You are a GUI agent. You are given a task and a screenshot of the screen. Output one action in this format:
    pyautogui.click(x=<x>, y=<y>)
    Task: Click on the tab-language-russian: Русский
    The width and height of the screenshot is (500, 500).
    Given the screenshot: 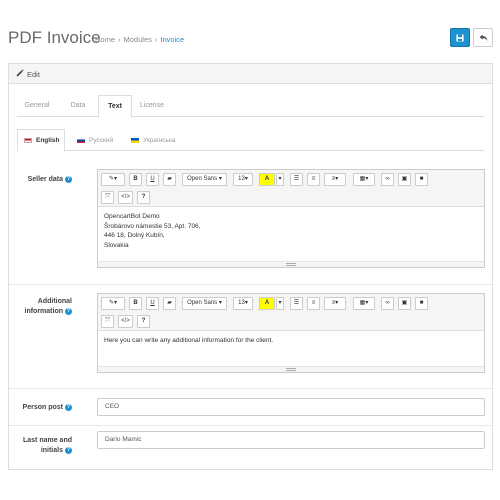 What is the action you would take?
    pyautogui.click(x=95, y=140)
    